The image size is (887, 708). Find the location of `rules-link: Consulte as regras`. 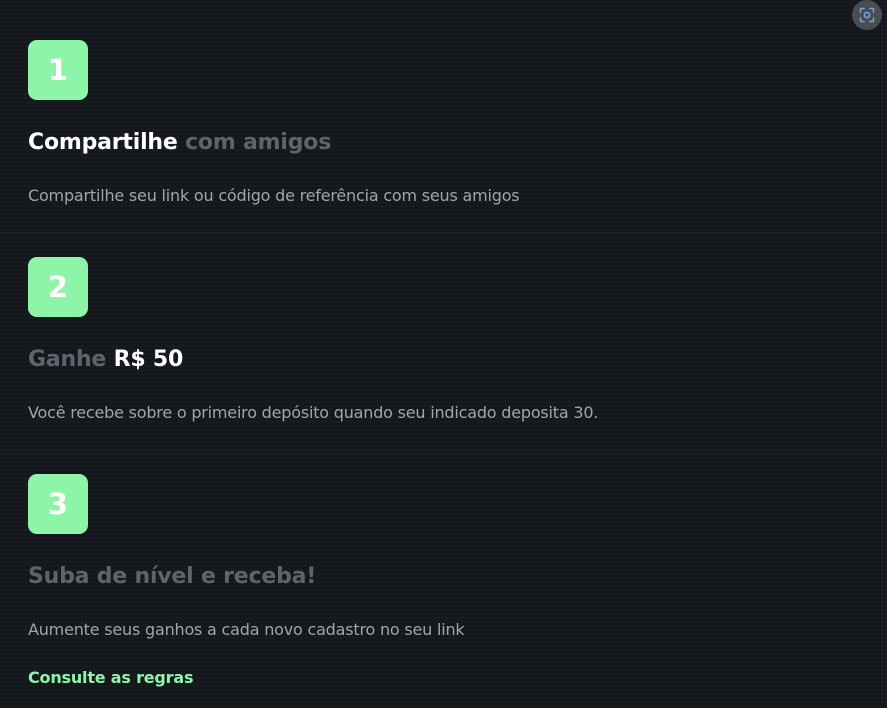

rules-link: Consulte as regras is located at coordinates (110, 678).